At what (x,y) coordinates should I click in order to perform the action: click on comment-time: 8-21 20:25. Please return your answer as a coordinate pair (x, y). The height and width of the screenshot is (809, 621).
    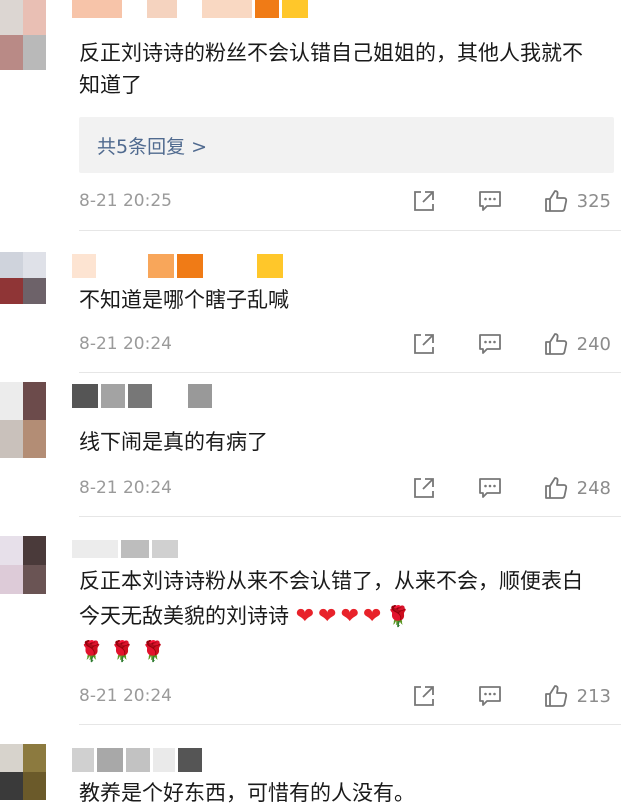
    Looking at the image, I should click on (125, 201).